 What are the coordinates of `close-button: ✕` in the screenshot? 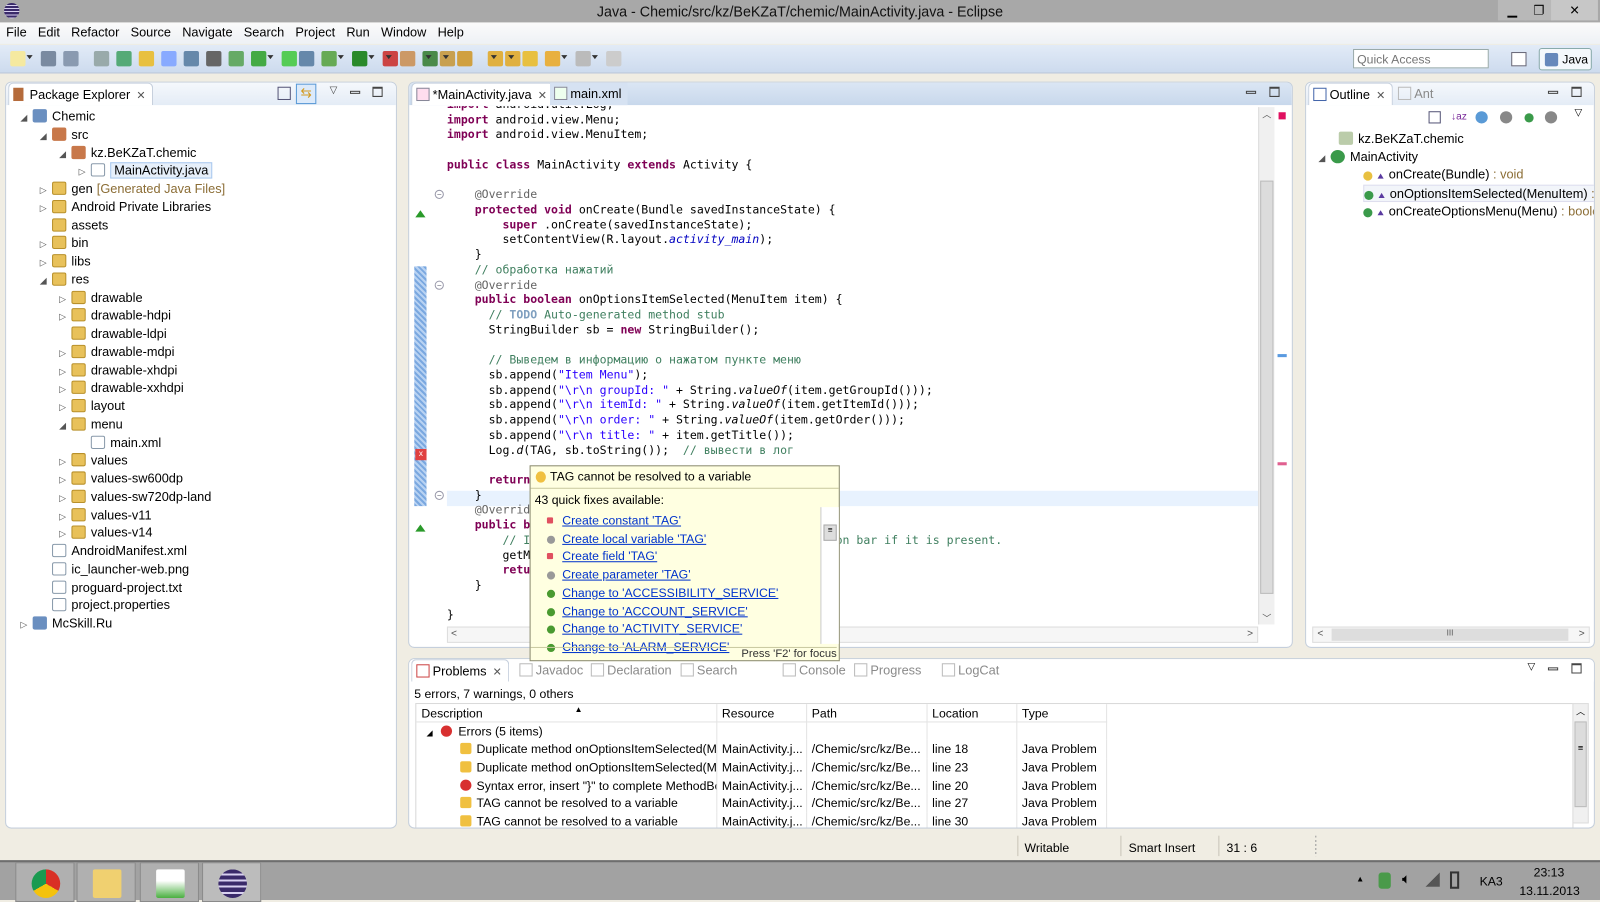 It's located at (1574, 10).